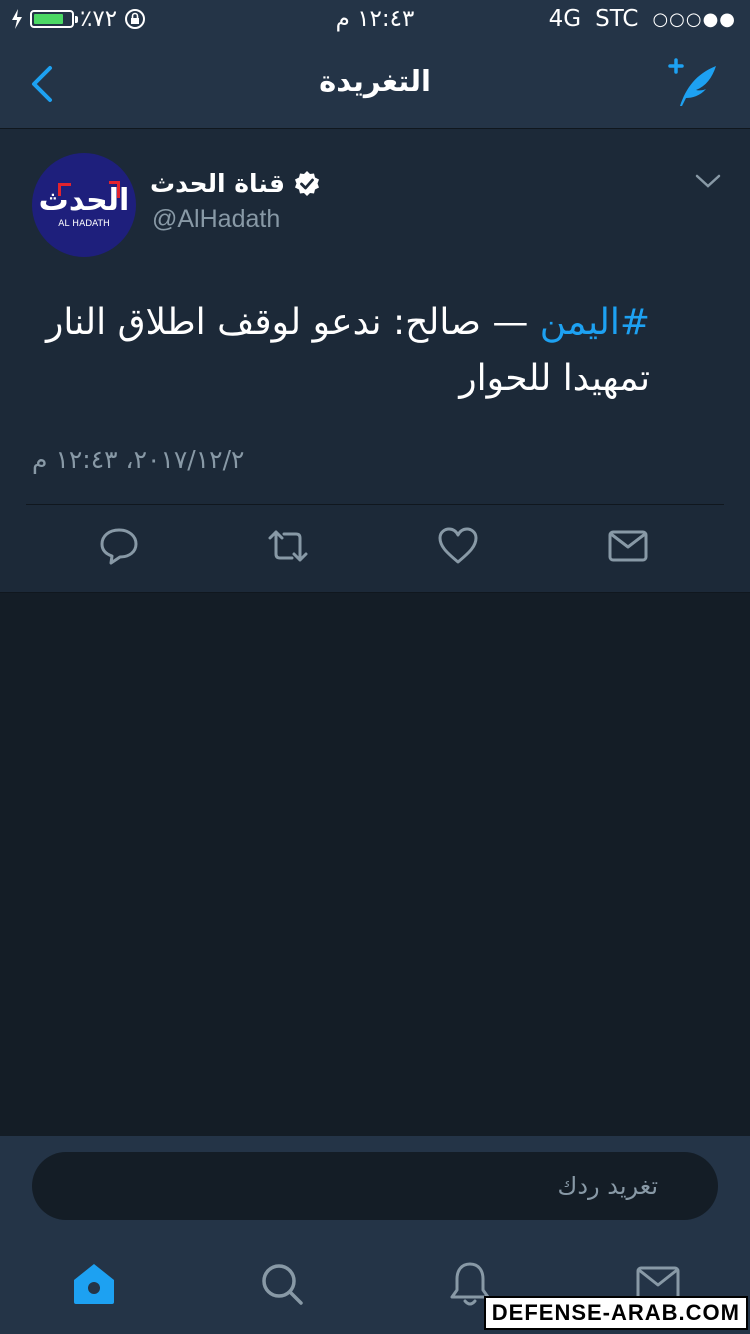  What do you see at coordinates (138, 459) in the screenshot?
I see `tweet-timestamp: ٢٠١٧/١٢/٢، ١٢:٤٣ م` at bounding box center [138, 459].